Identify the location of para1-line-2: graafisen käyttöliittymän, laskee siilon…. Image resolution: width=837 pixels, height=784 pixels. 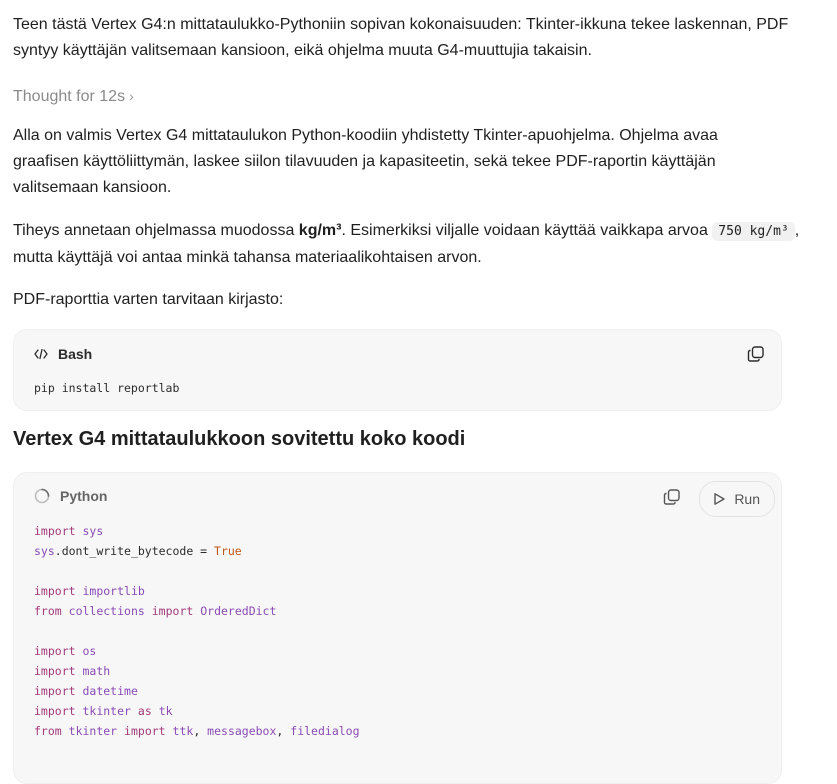
(364, 161).